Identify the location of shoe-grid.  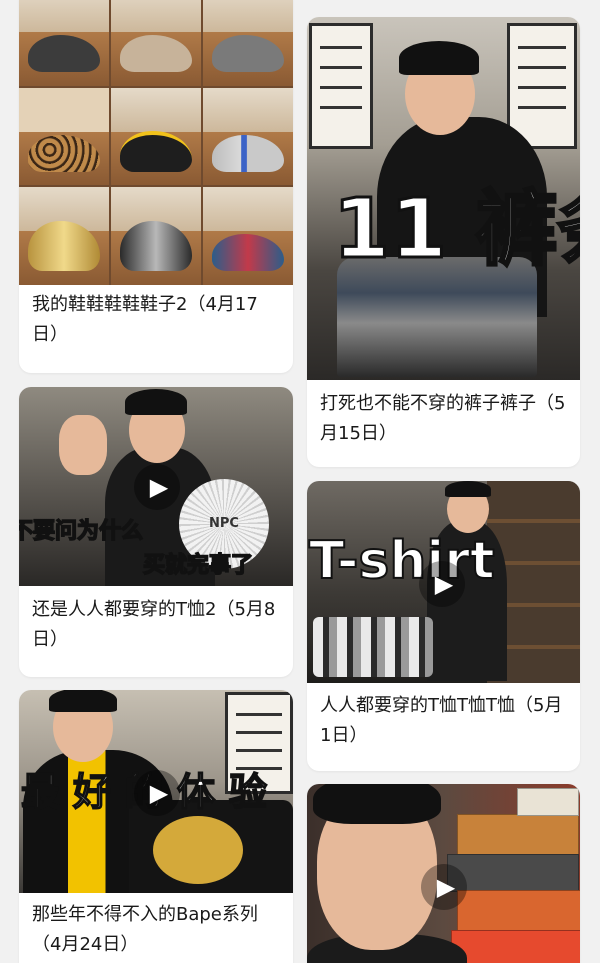
(156, 142).